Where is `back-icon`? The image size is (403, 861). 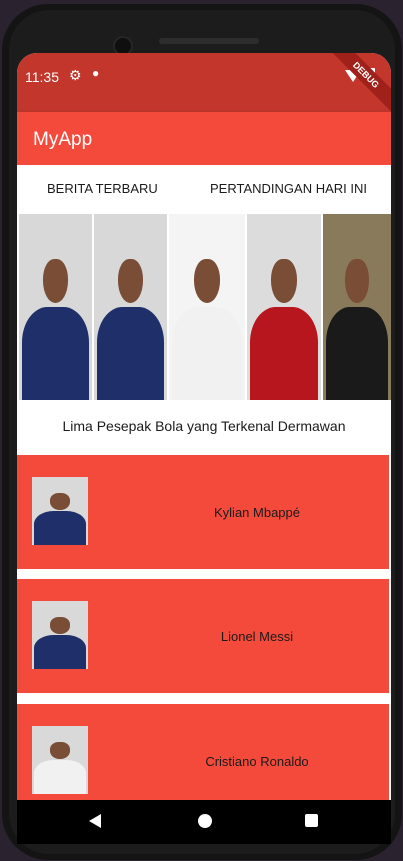
back-icon is located at coordinates (95, 821).